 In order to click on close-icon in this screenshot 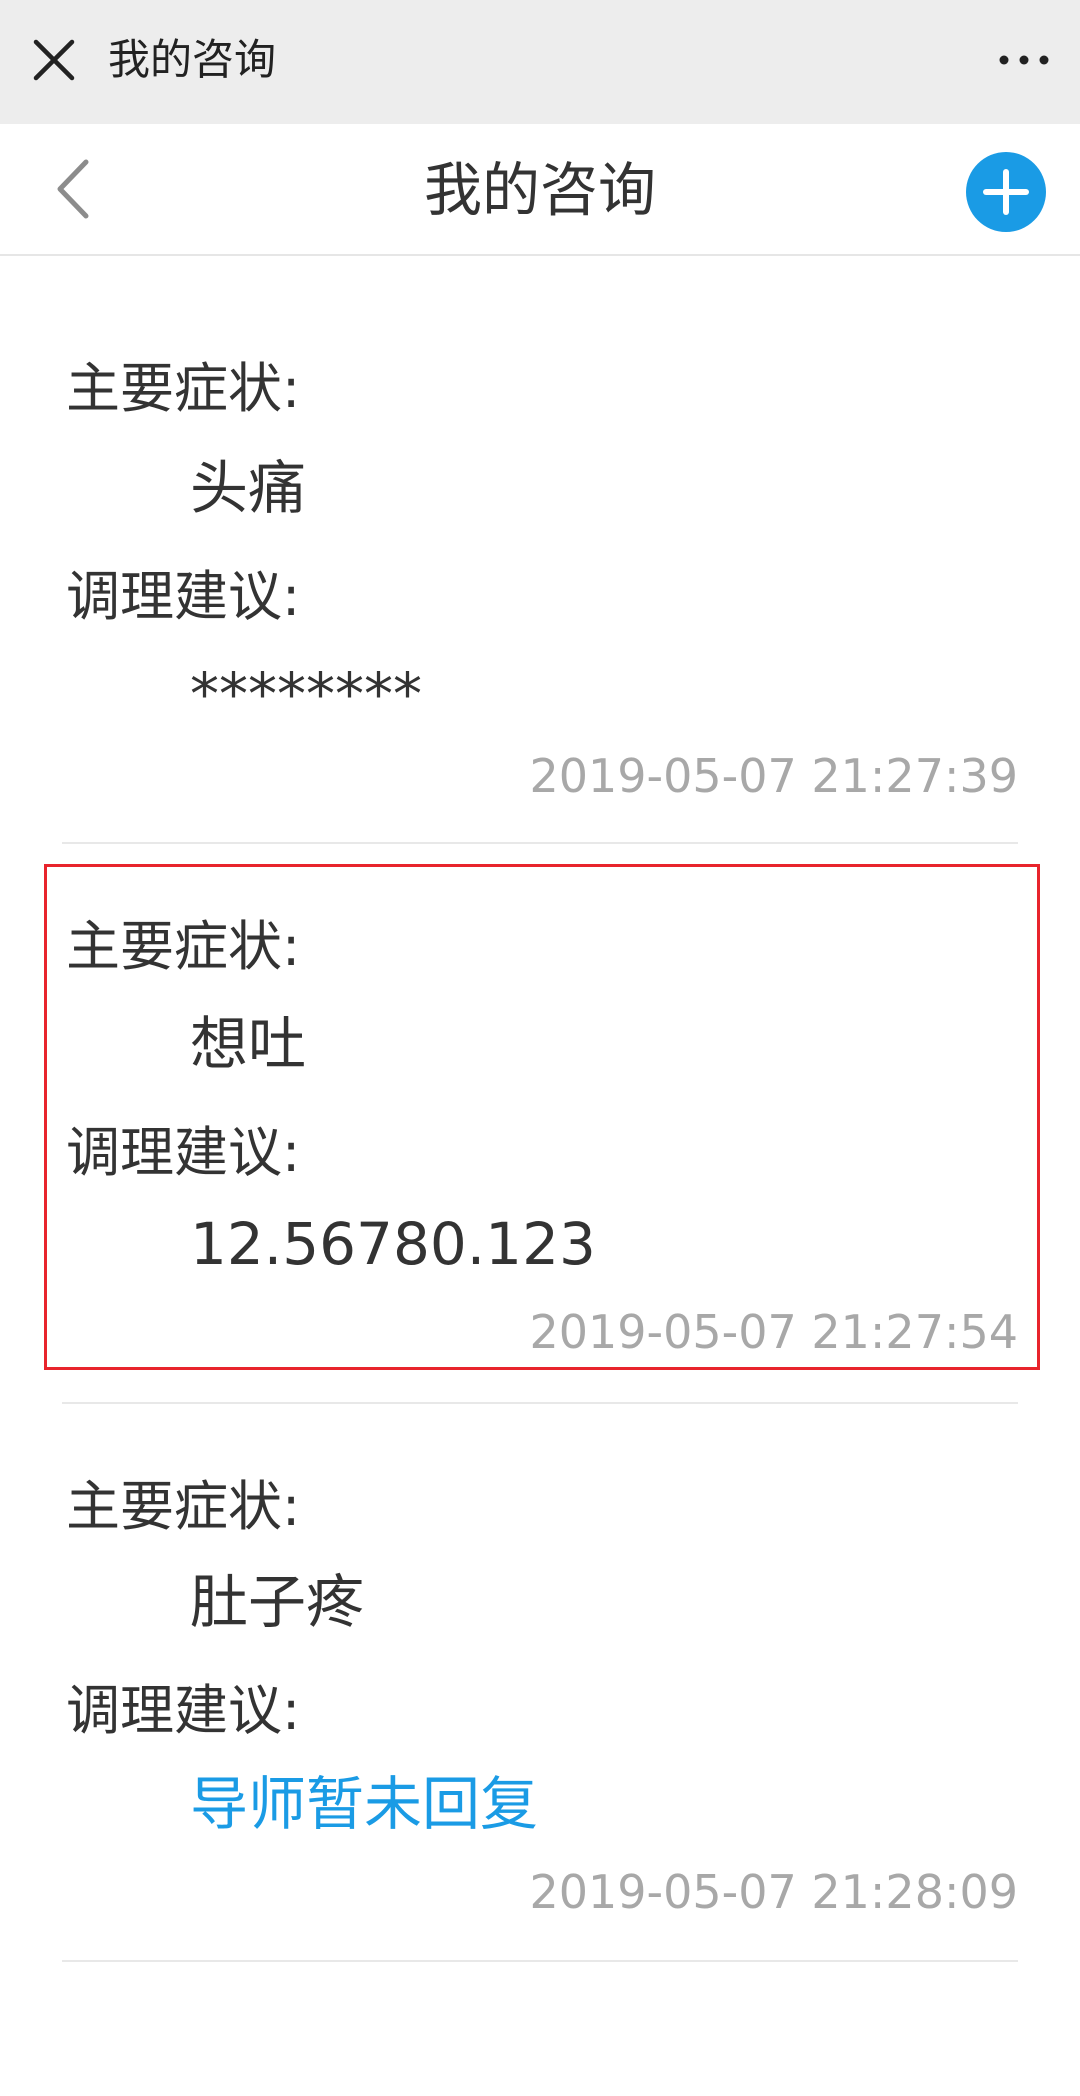, I will do `click(54, 60)`.